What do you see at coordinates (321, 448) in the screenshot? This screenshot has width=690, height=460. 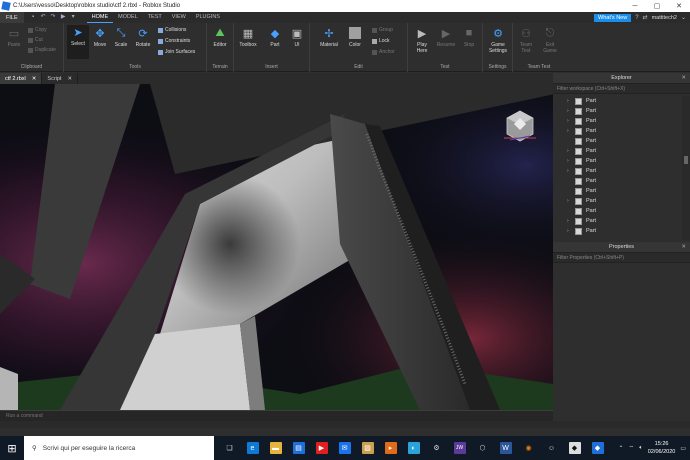 I see `youtube-icon: ▶` at bounding box center [321, 448].